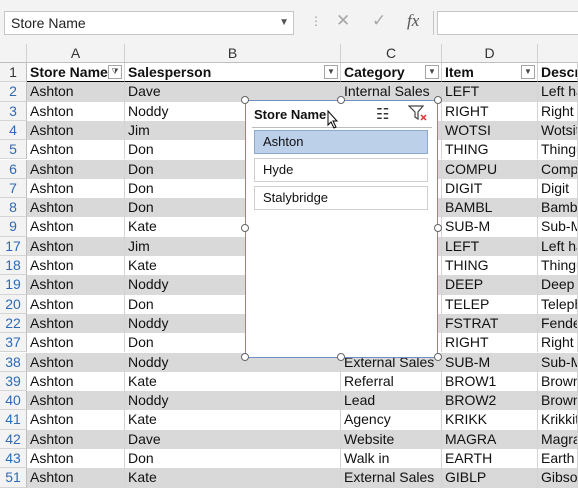 This screenshot has height=488, width=578. Describe the element at coordinates (233, 459) in the screenshot. I see `cell-b: Don` at that location.